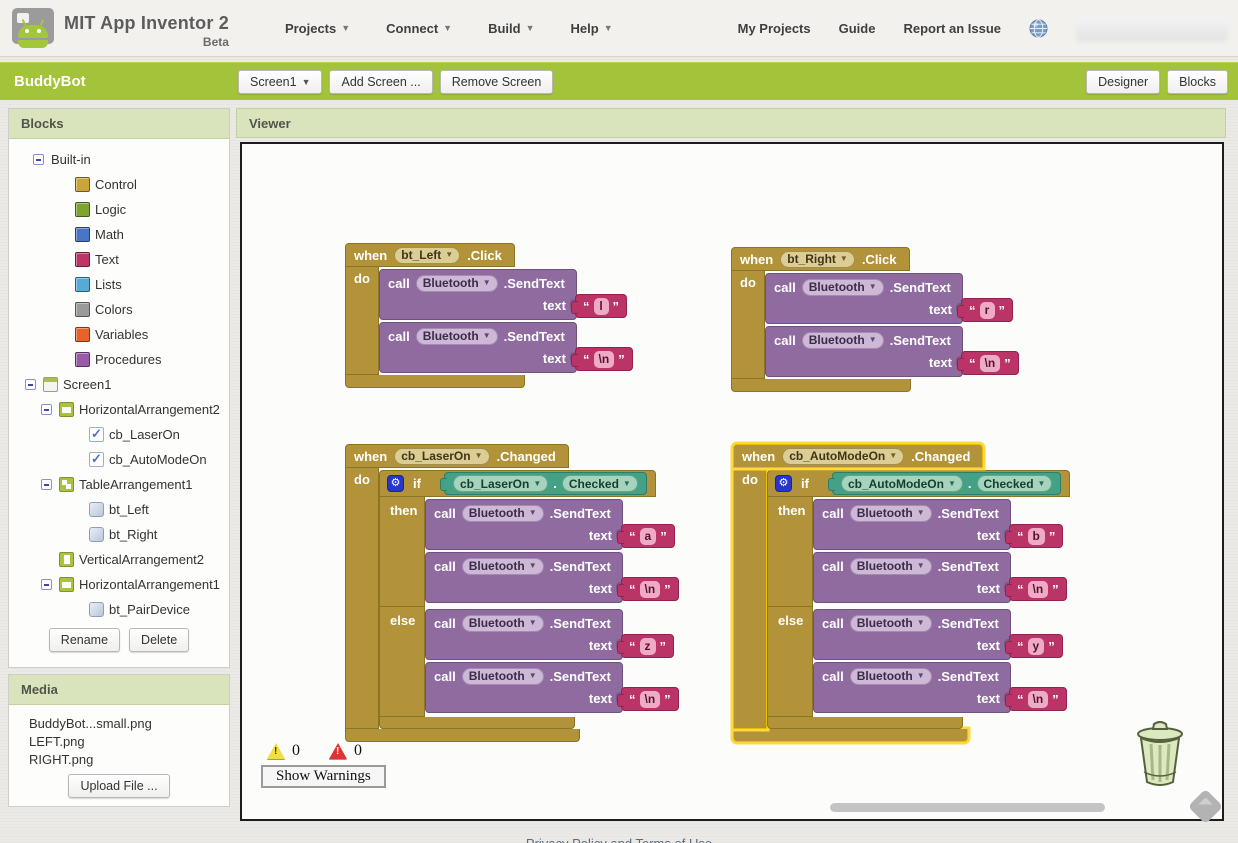  What do you see at coordinates (857, 28) in the screenshot?
I see `guide-link: Guide` at bounding box center [857, 28].